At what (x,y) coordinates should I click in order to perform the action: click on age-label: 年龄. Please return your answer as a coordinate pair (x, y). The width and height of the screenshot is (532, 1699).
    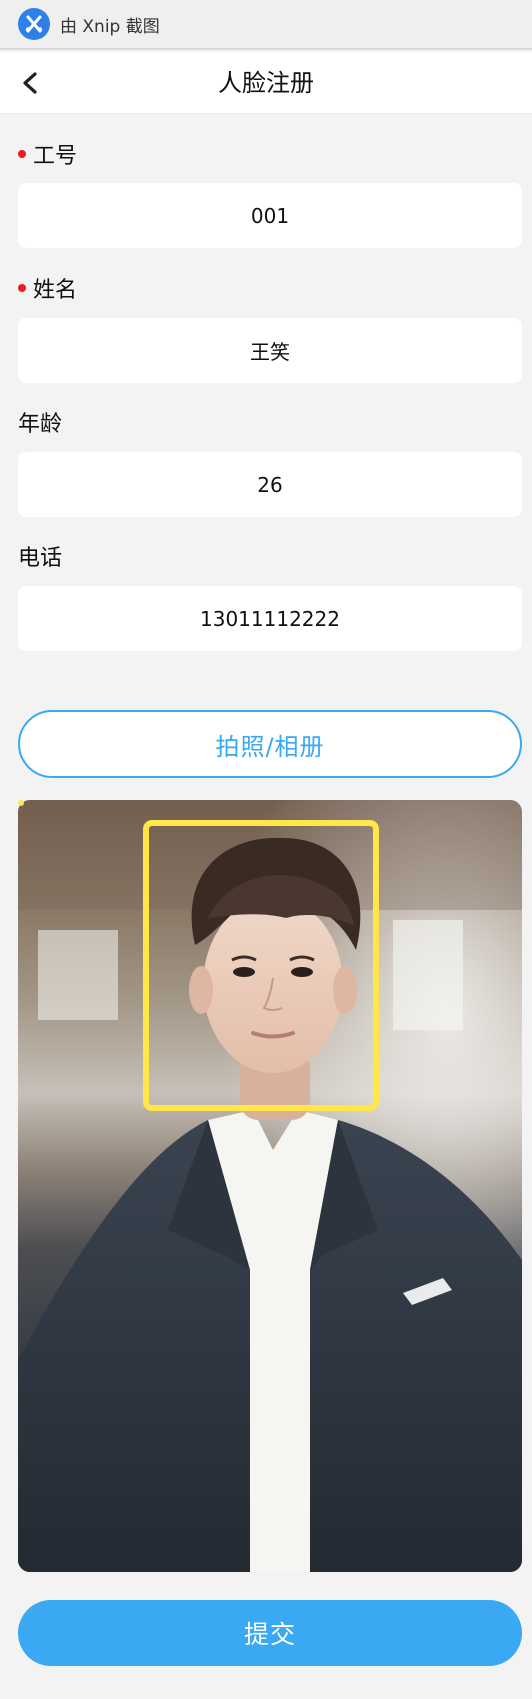
    Looking at the image, I should click on (40, 422).